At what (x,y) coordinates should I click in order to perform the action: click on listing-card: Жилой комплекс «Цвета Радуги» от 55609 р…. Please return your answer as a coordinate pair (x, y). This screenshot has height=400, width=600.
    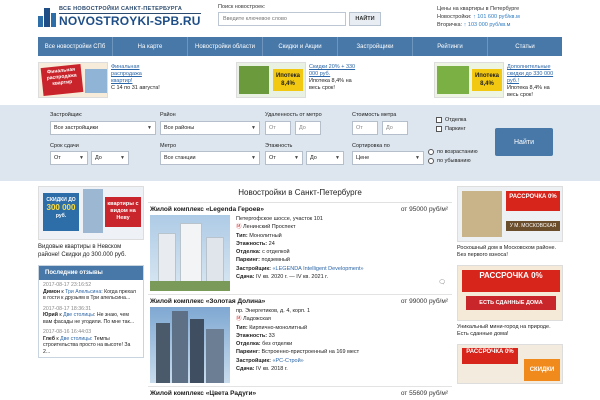
    Looking at the image, I should click on (300, 393).